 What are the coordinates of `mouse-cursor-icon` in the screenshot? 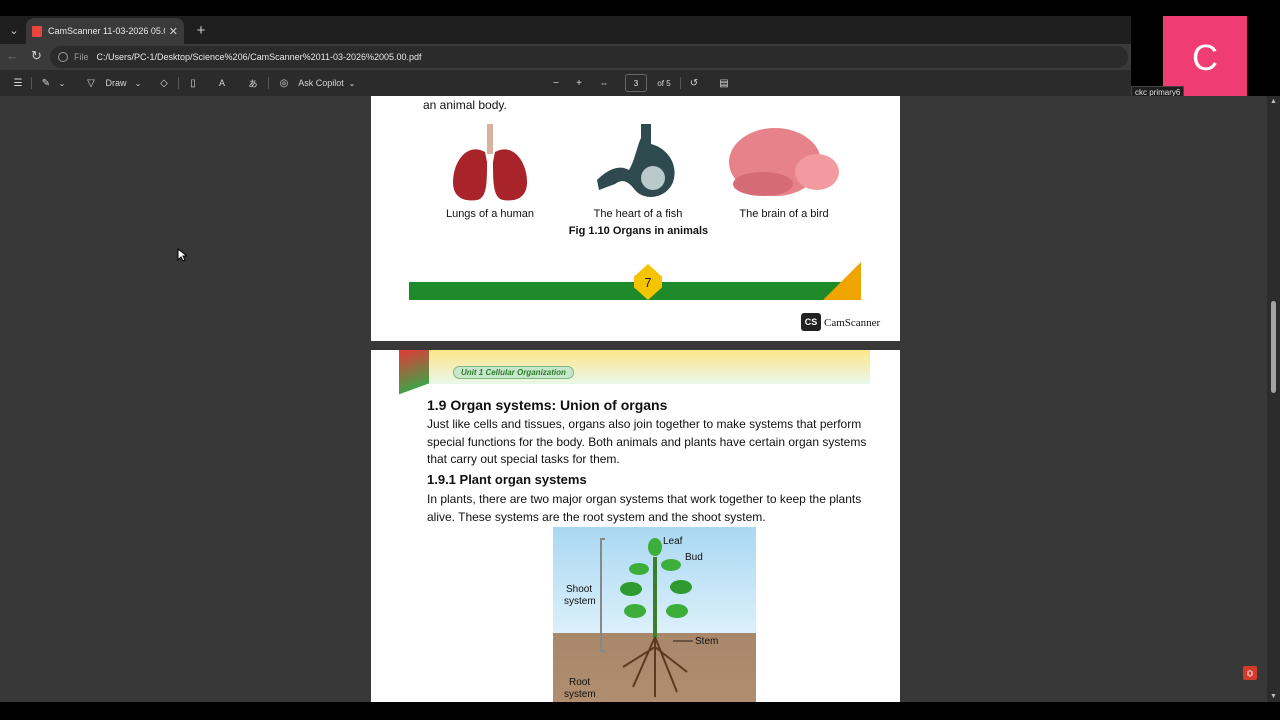 It's located at (182, 255).